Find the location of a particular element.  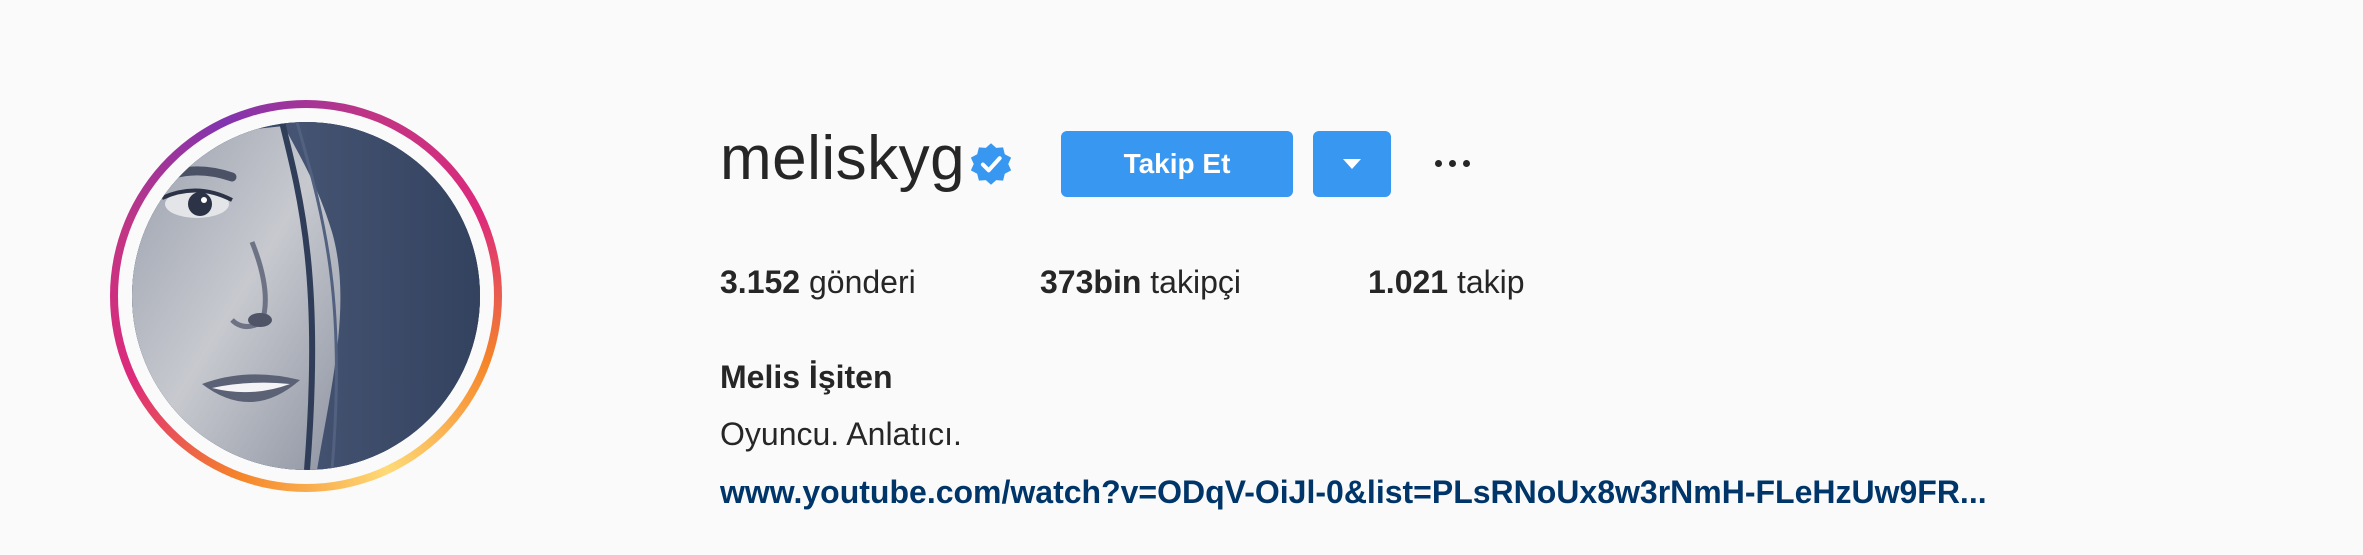

verified-badge-icon is located at coordinates (991, 164).